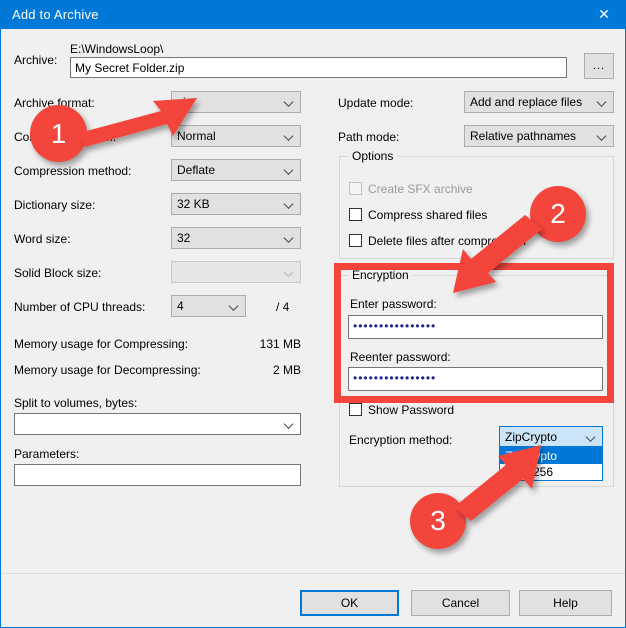  I want to click on path-mode-label: Path mode:, so click(369, 137).